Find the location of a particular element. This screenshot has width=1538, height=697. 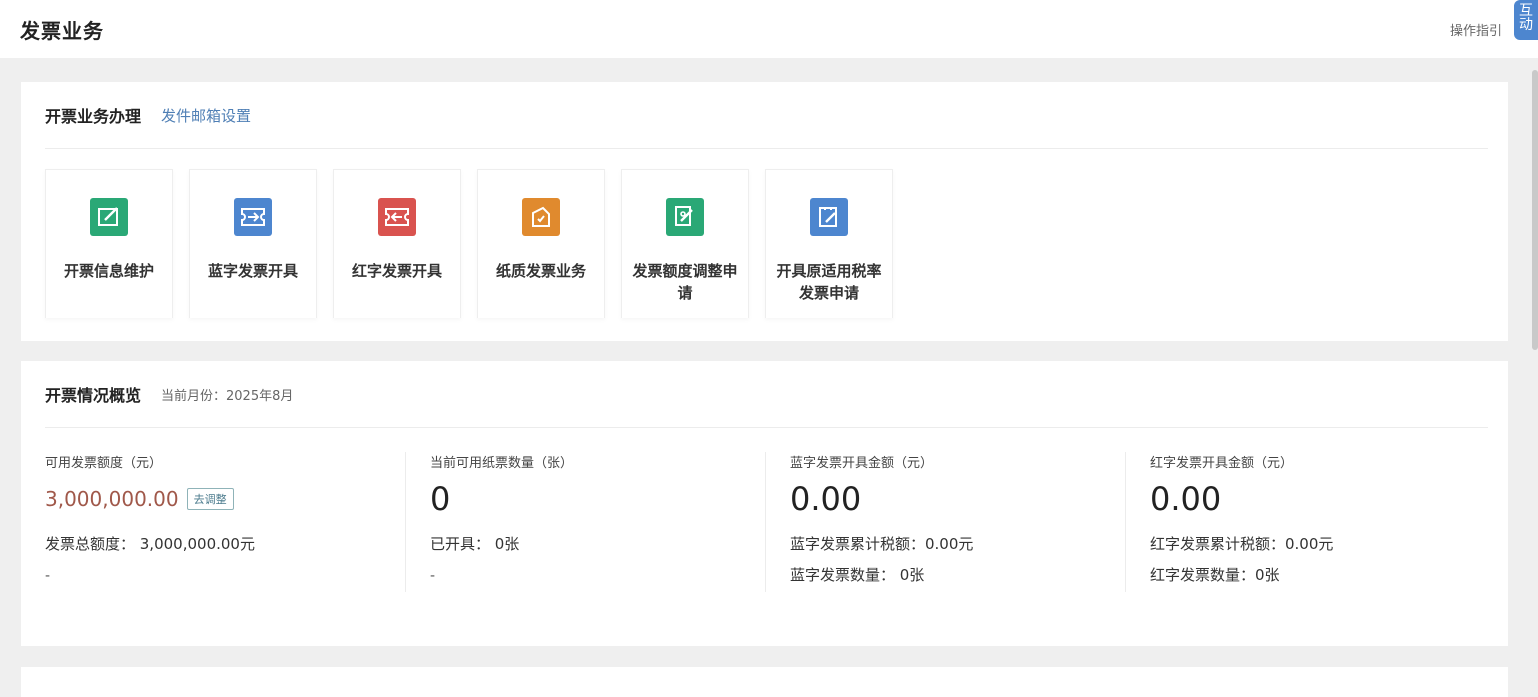

tile-label: 发票额度调整申请 is located at coordinates (685, 282).